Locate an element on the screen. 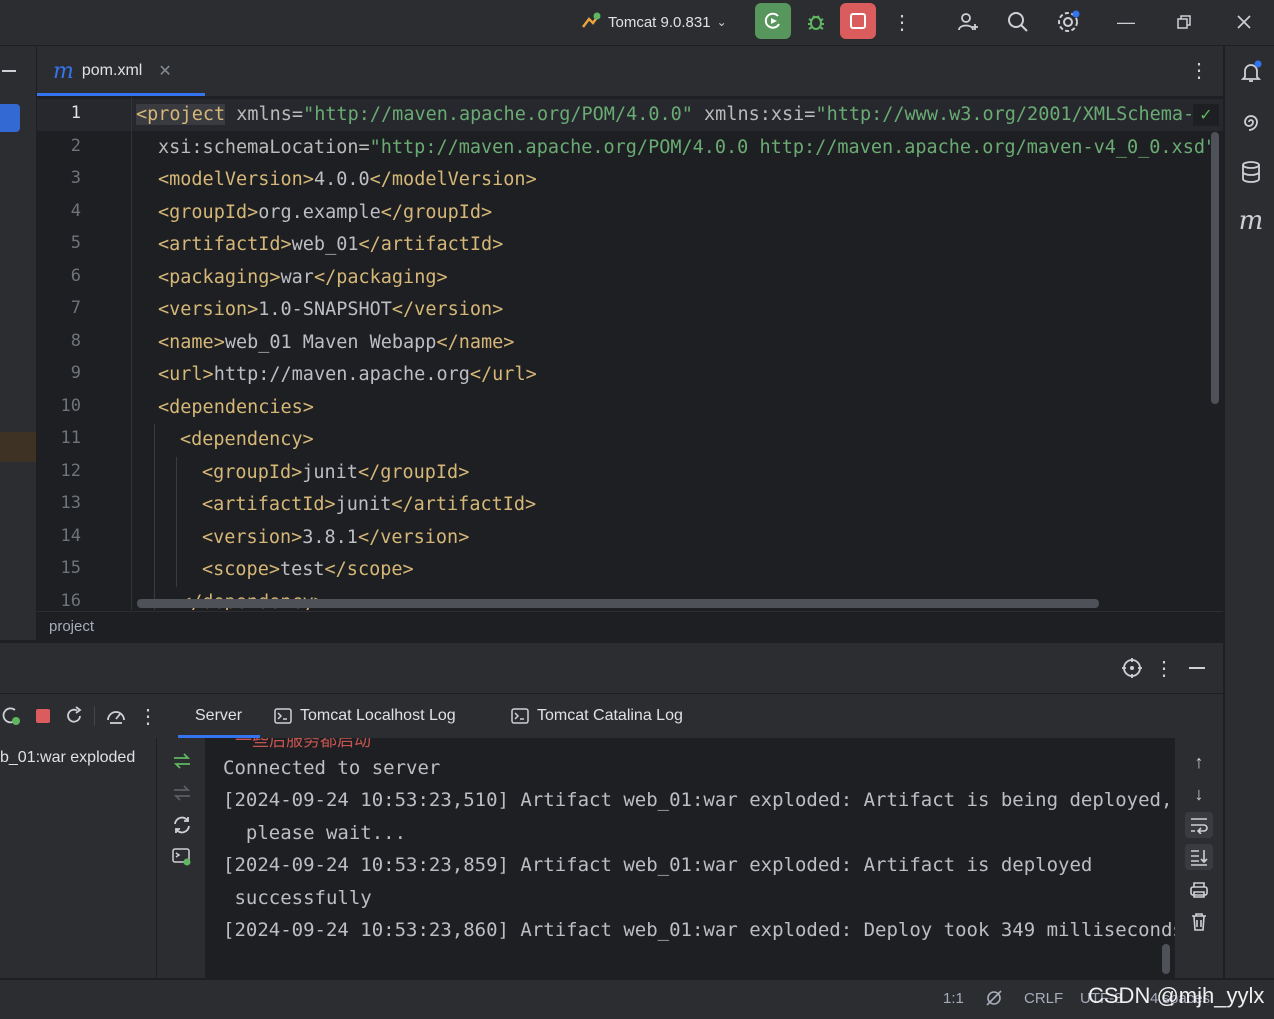  maven-tool-button: m is located at coordinates (1251, 221).